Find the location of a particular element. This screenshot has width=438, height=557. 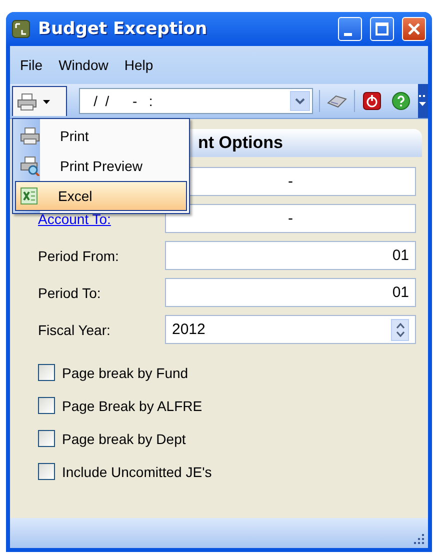

account-link: Account To: is located at coordinates (74, 218).